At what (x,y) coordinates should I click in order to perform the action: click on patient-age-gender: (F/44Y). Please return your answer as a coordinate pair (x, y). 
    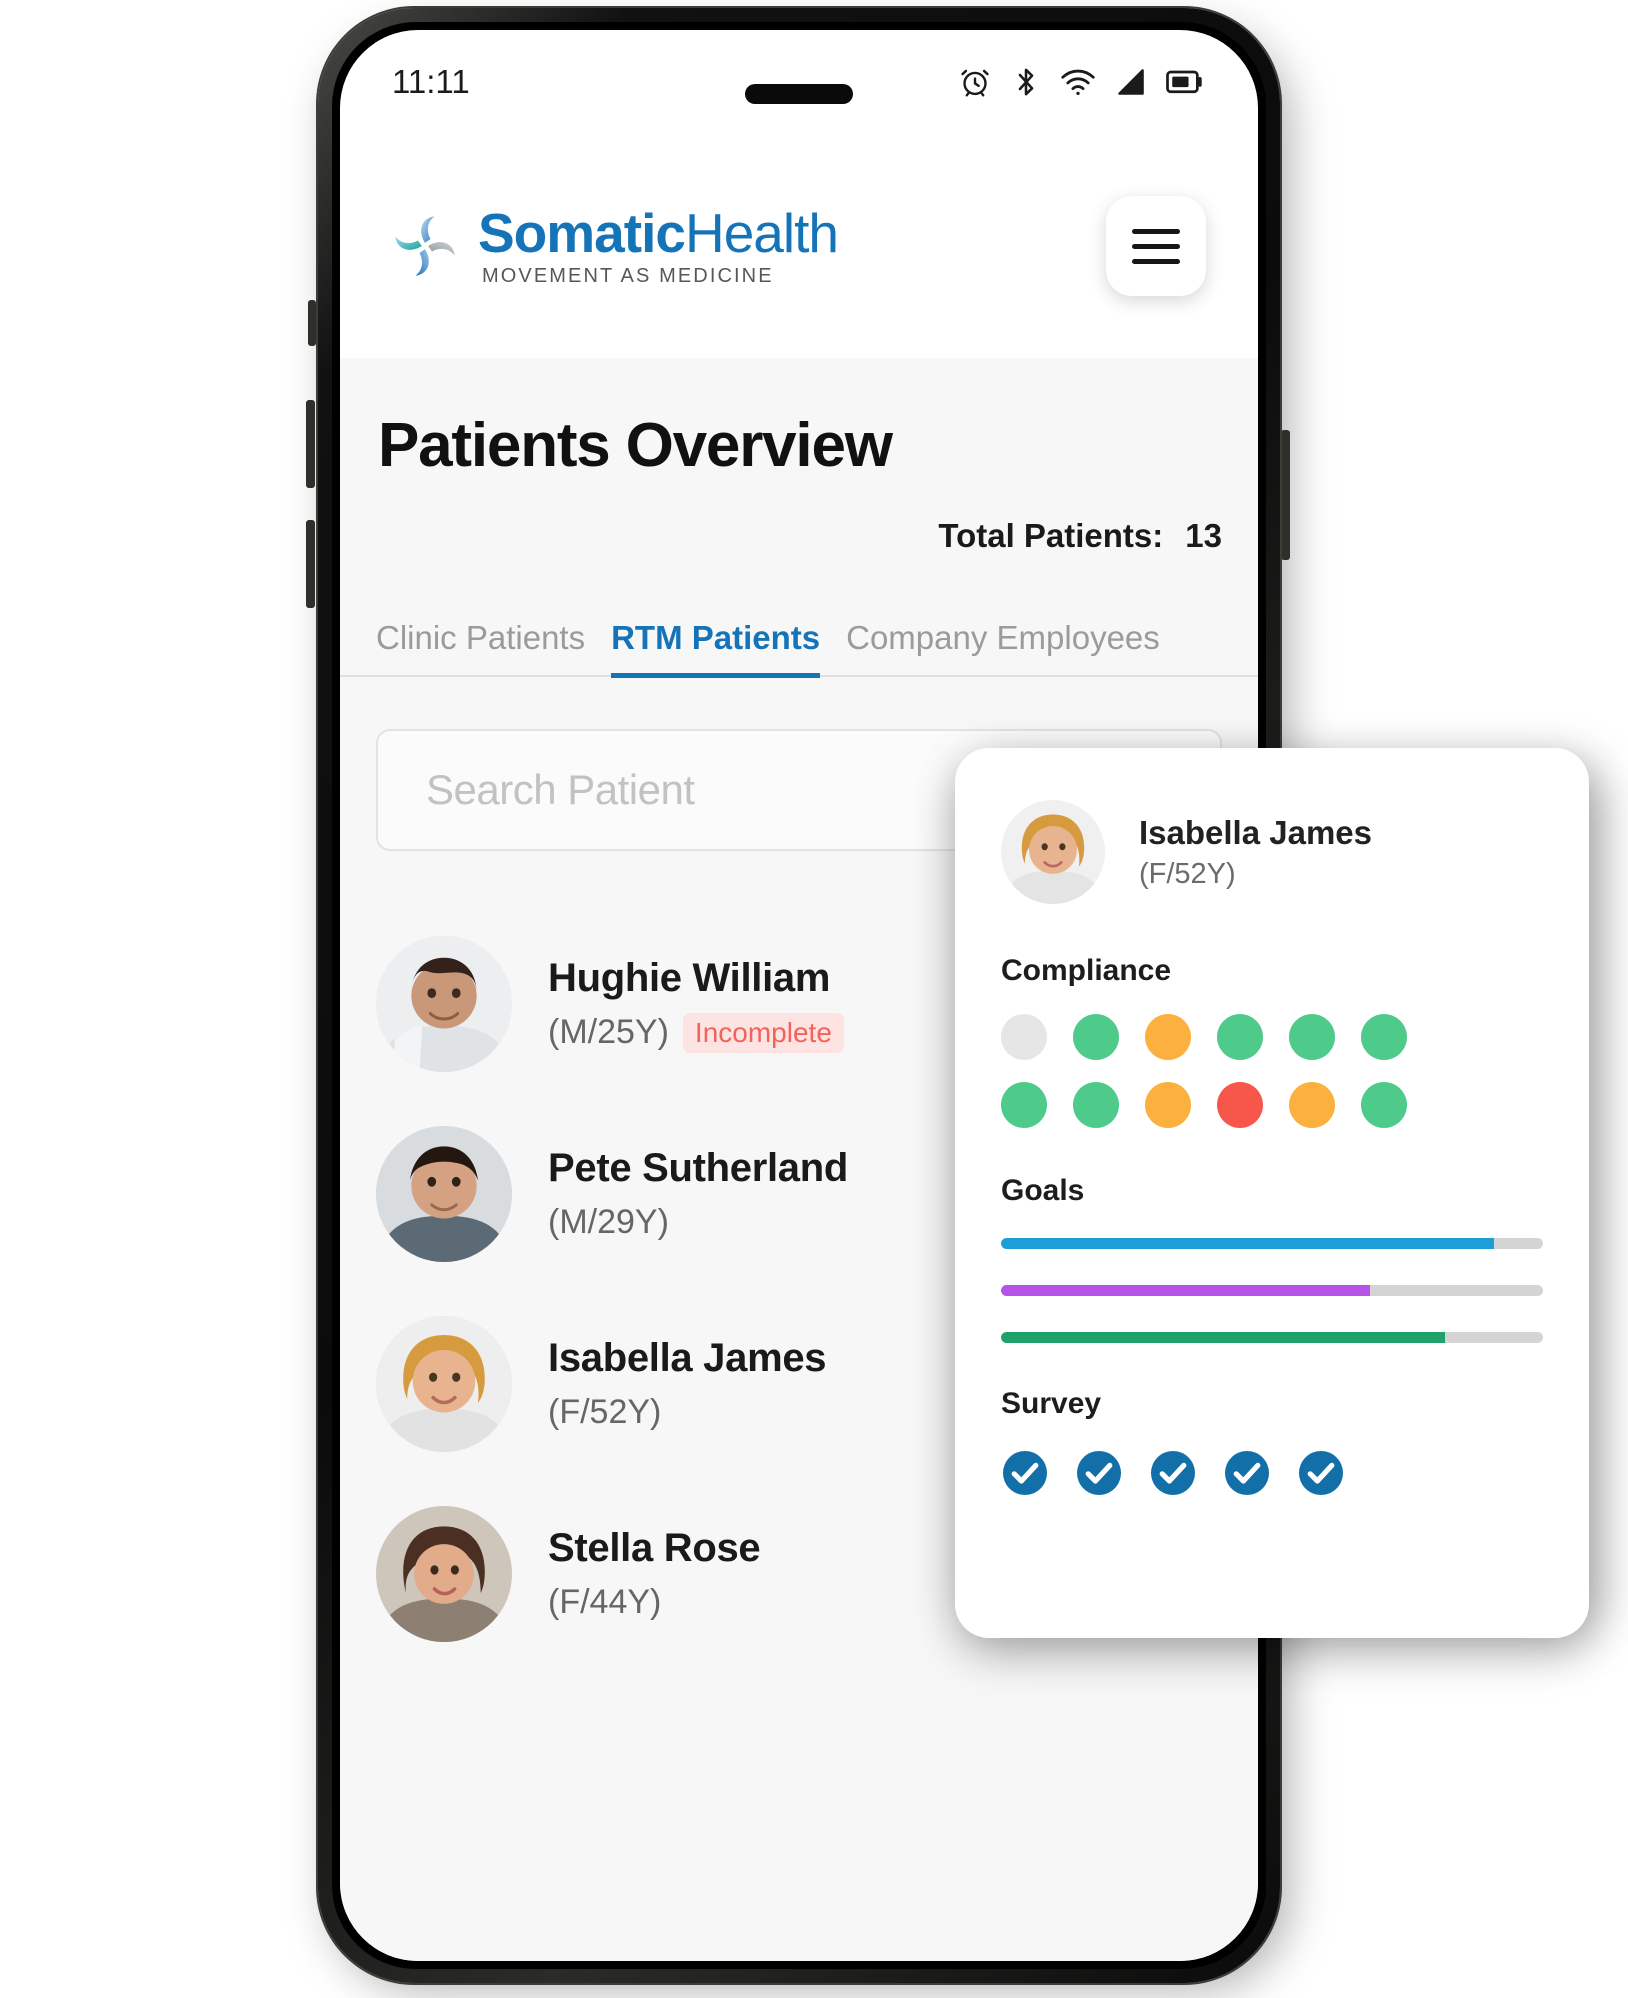
    Looking at the image, I should click on (605, 1602).